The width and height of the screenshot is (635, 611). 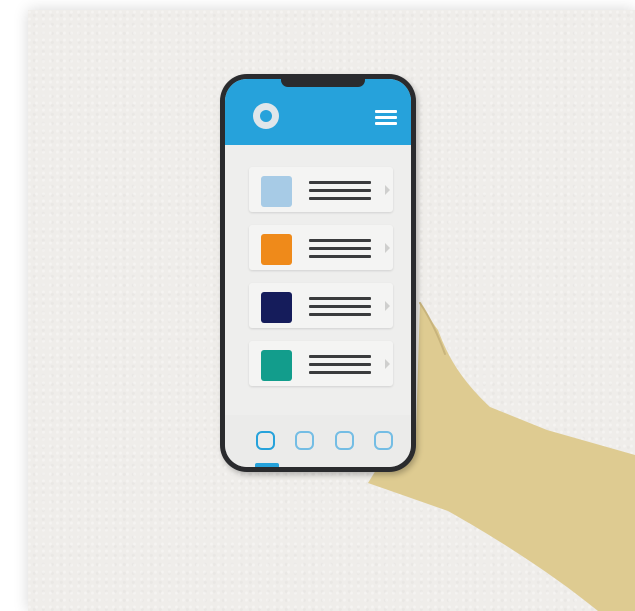 I want to click on phone-notch, so click(x=323, y=83).